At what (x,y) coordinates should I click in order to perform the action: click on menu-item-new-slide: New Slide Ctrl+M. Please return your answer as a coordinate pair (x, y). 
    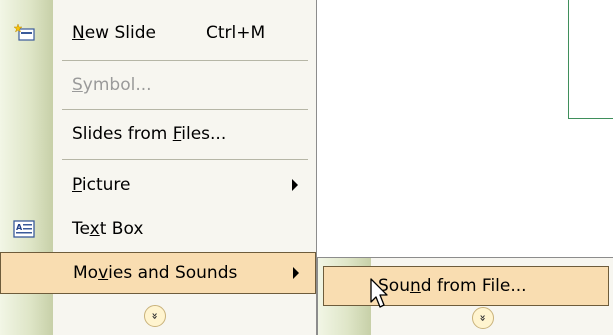
    Looking at the image, I should click on (158, 33).